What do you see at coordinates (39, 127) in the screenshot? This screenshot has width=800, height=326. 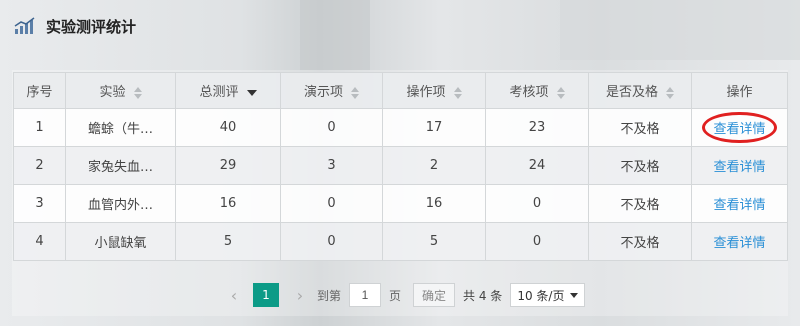 I see `cell-no: 1` at bounding box center [39, 127].